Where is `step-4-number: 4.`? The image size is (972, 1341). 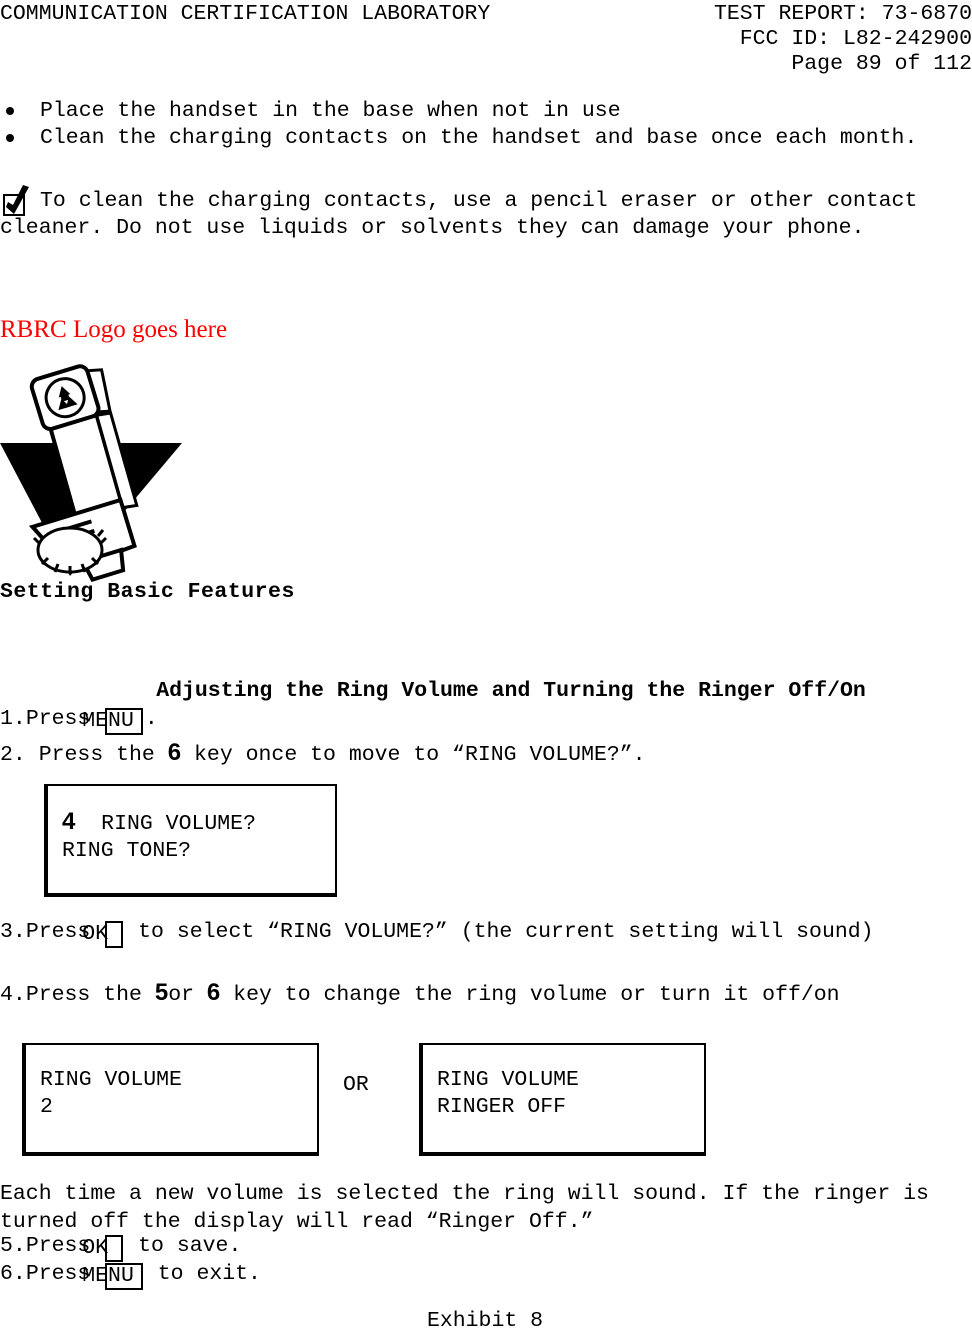 step-4-number: 4. is located at coordinates (13, 995).